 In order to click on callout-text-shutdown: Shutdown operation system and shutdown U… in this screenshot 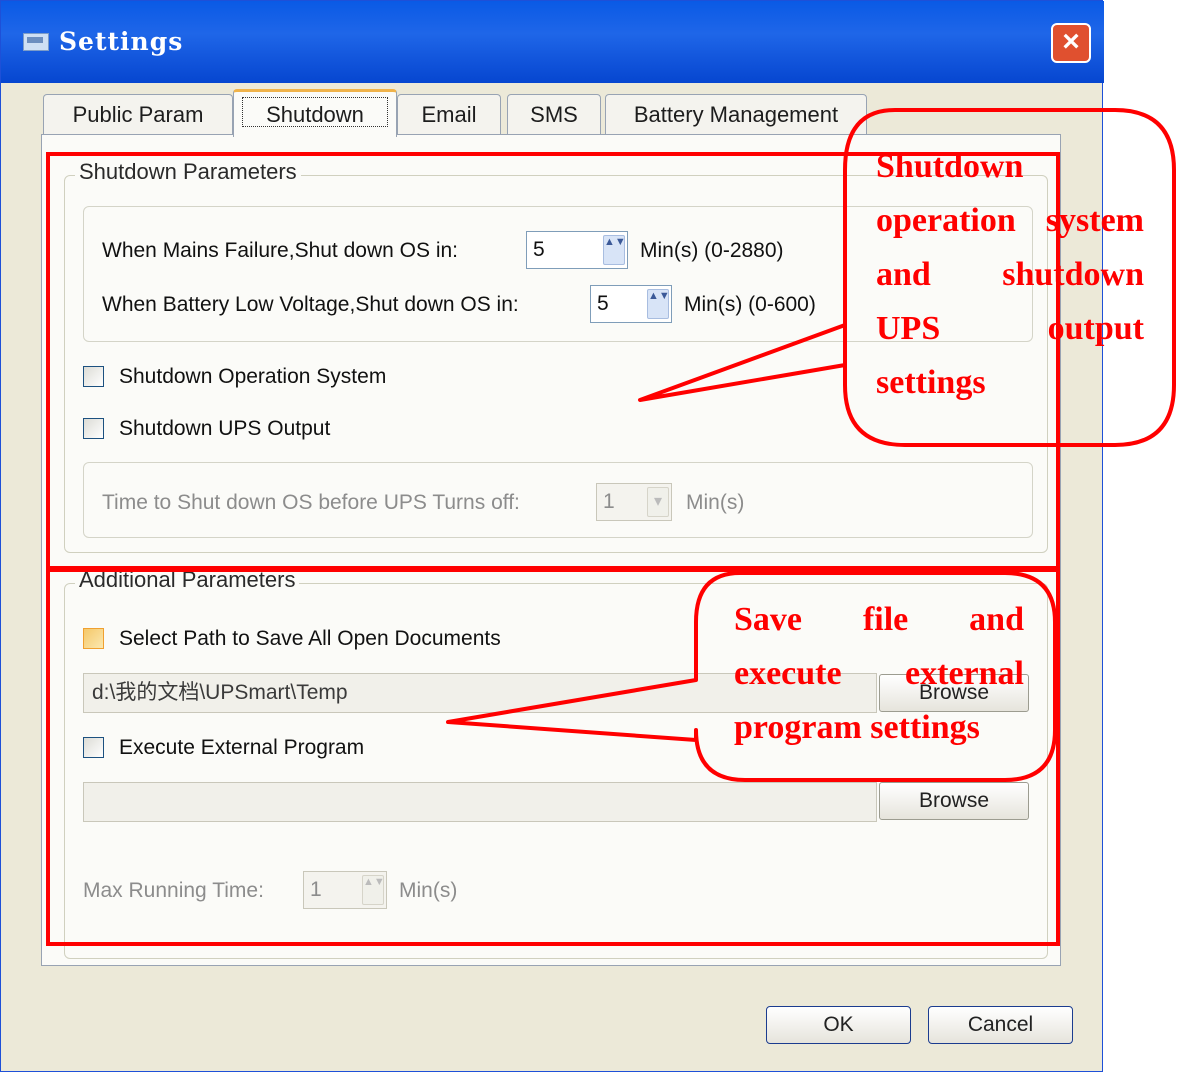, I will do `click(1010, 274)`.